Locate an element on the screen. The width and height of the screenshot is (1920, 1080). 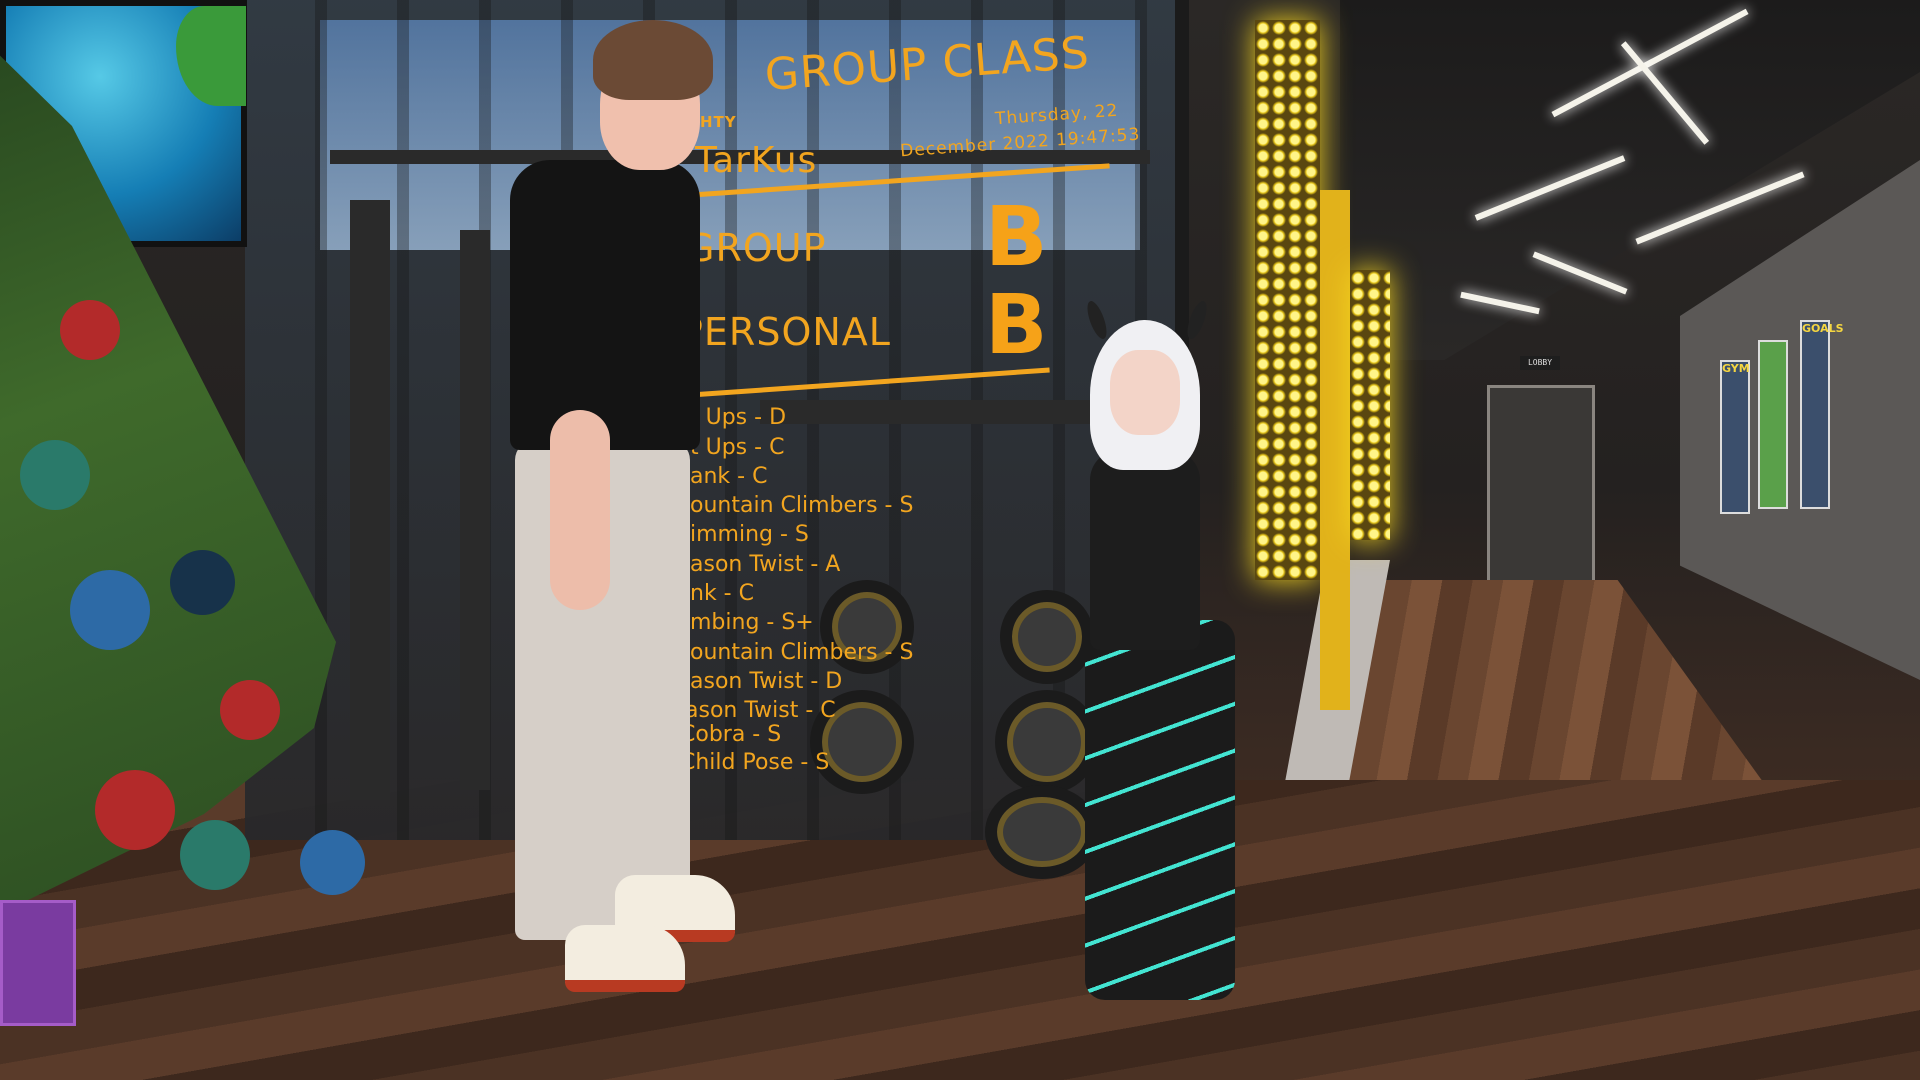
personal-grade: B is located at coordinates (1016, 325).